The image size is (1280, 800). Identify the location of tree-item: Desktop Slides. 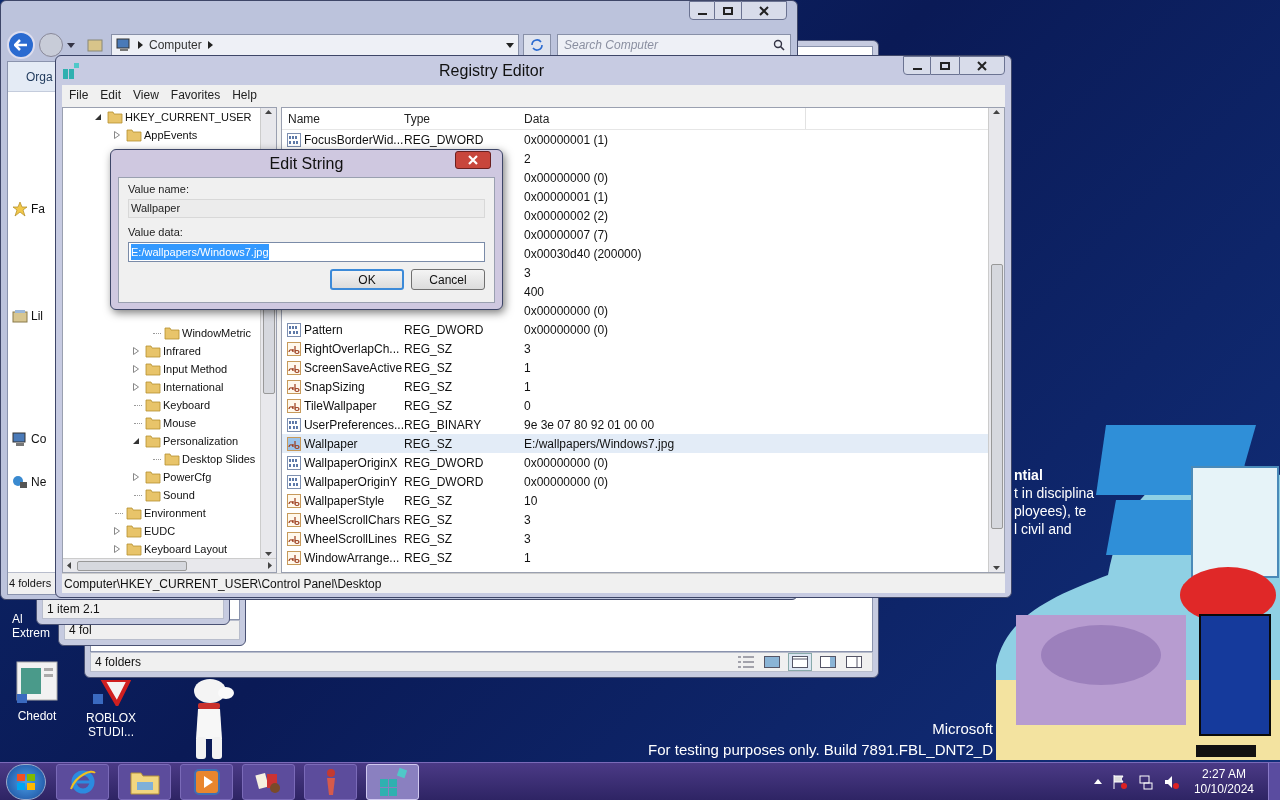
(219, 459).